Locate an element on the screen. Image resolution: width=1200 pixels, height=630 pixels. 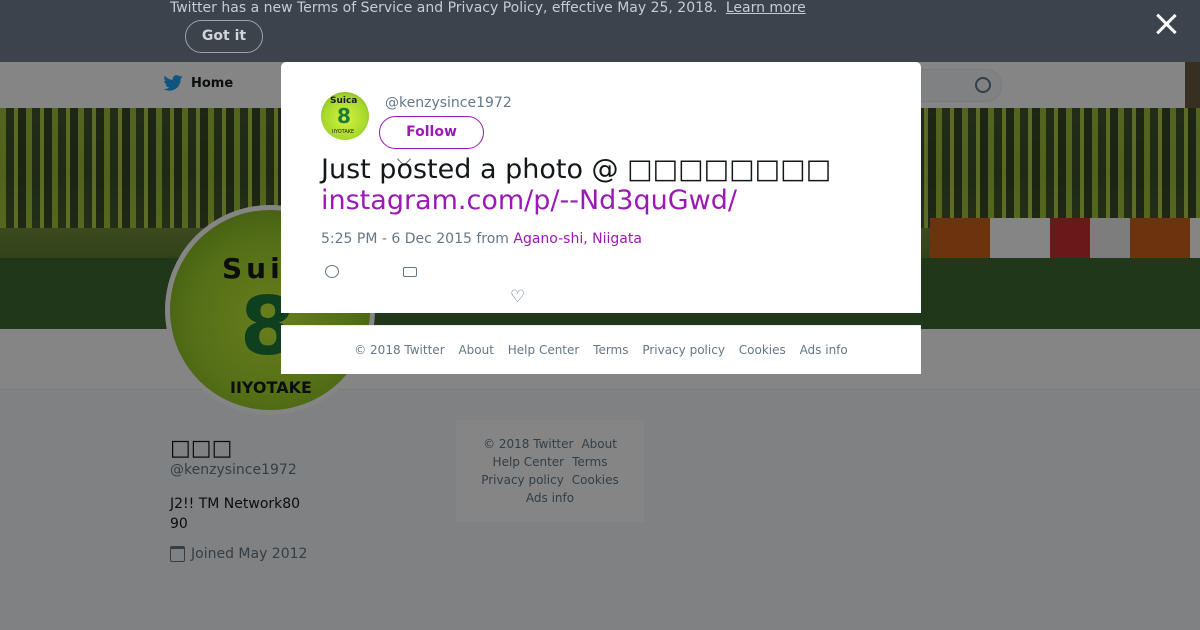
reply-icon is located at coordinates (332, 271).